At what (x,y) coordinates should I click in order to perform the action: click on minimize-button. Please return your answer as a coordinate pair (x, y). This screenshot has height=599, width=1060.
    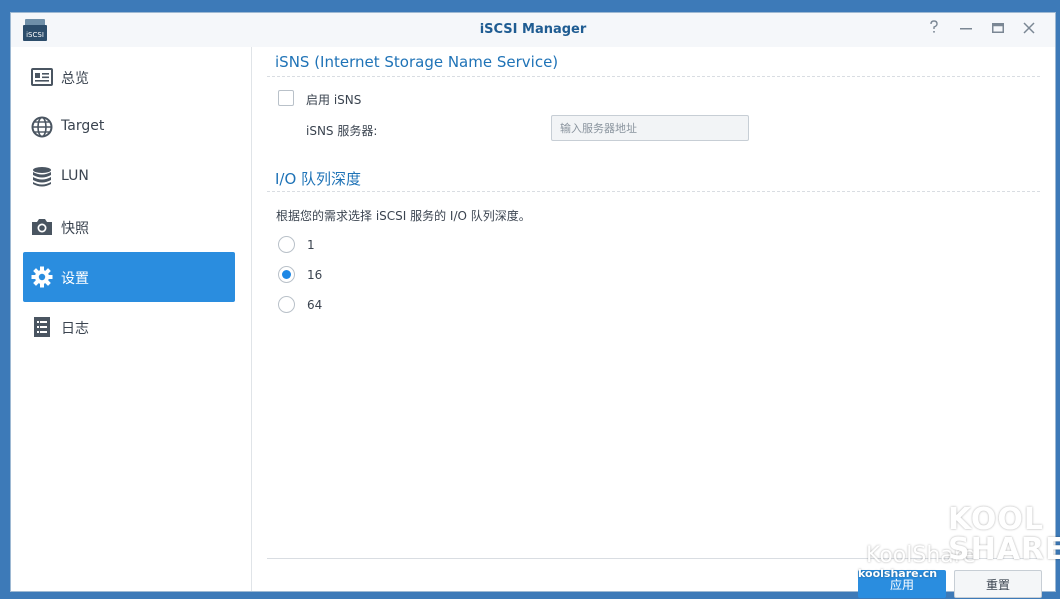
    Looking at the image, I should click on (966, 30).